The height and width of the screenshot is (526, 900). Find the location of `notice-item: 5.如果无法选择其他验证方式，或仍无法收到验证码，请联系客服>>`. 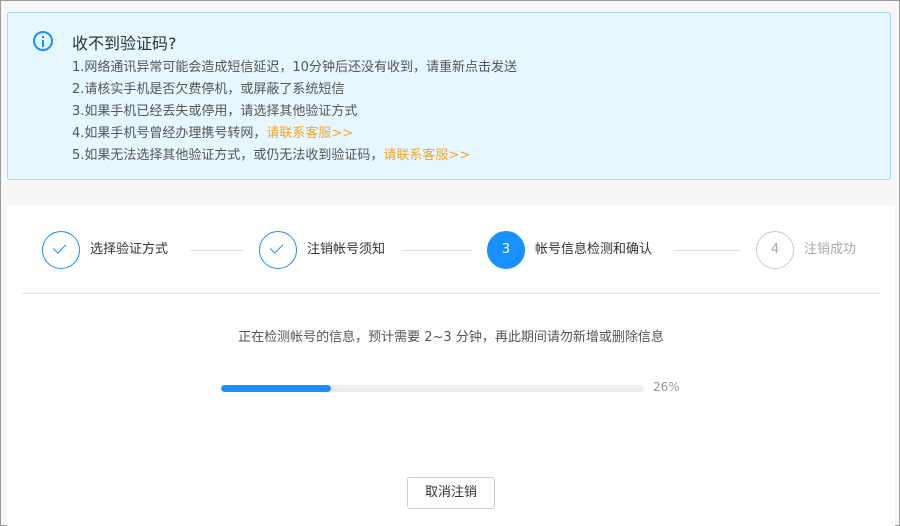

notice-item: 5.如果无法选择其他验证方式，或仍无法收到验证码，请联系客服>> is located at coordinates (271, 155).